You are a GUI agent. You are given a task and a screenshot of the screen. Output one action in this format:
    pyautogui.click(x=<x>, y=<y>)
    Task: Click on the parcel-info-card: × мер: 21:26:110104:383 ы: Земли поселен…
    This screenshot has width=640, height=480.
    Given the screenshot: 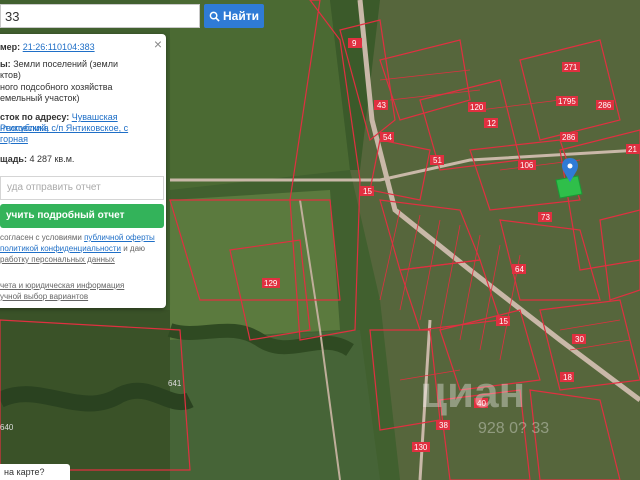 What is the action you would take?
    pyautogui.click(x=83, y=171)
    